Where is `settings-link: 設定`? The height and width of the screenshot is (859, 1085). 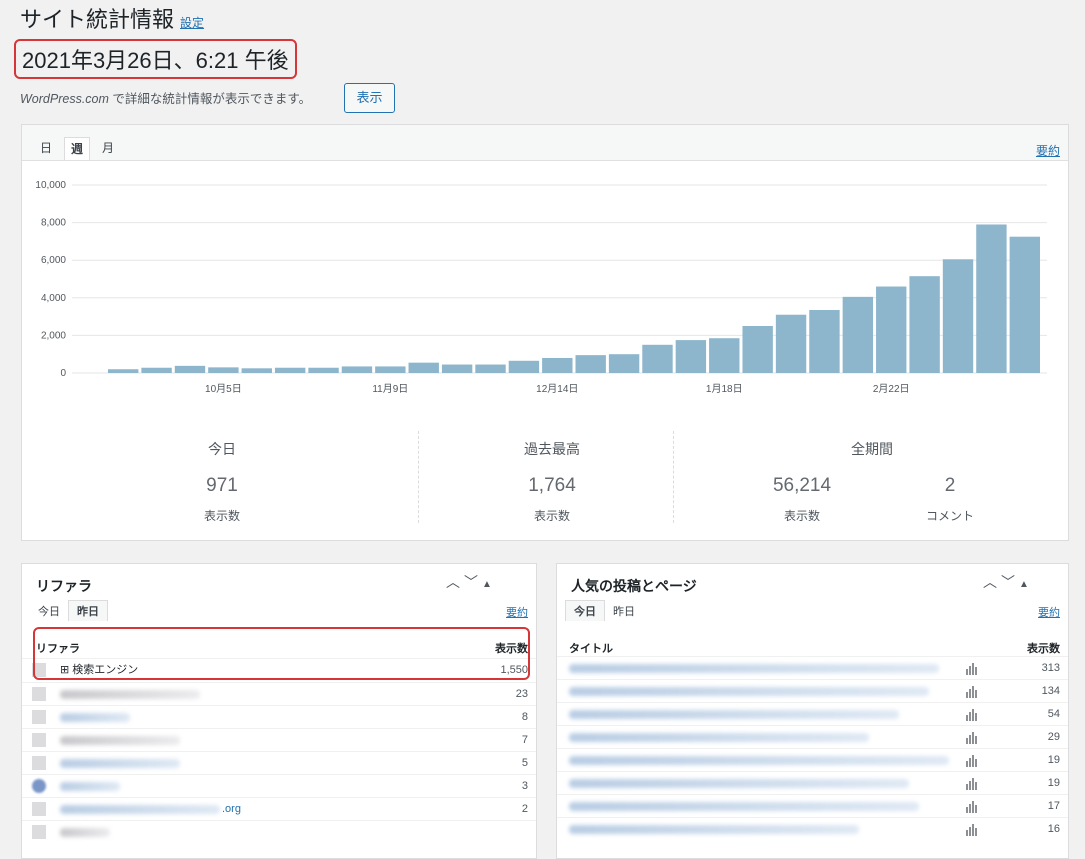
settings-link: 設定 is located at coordinates (192, 23).